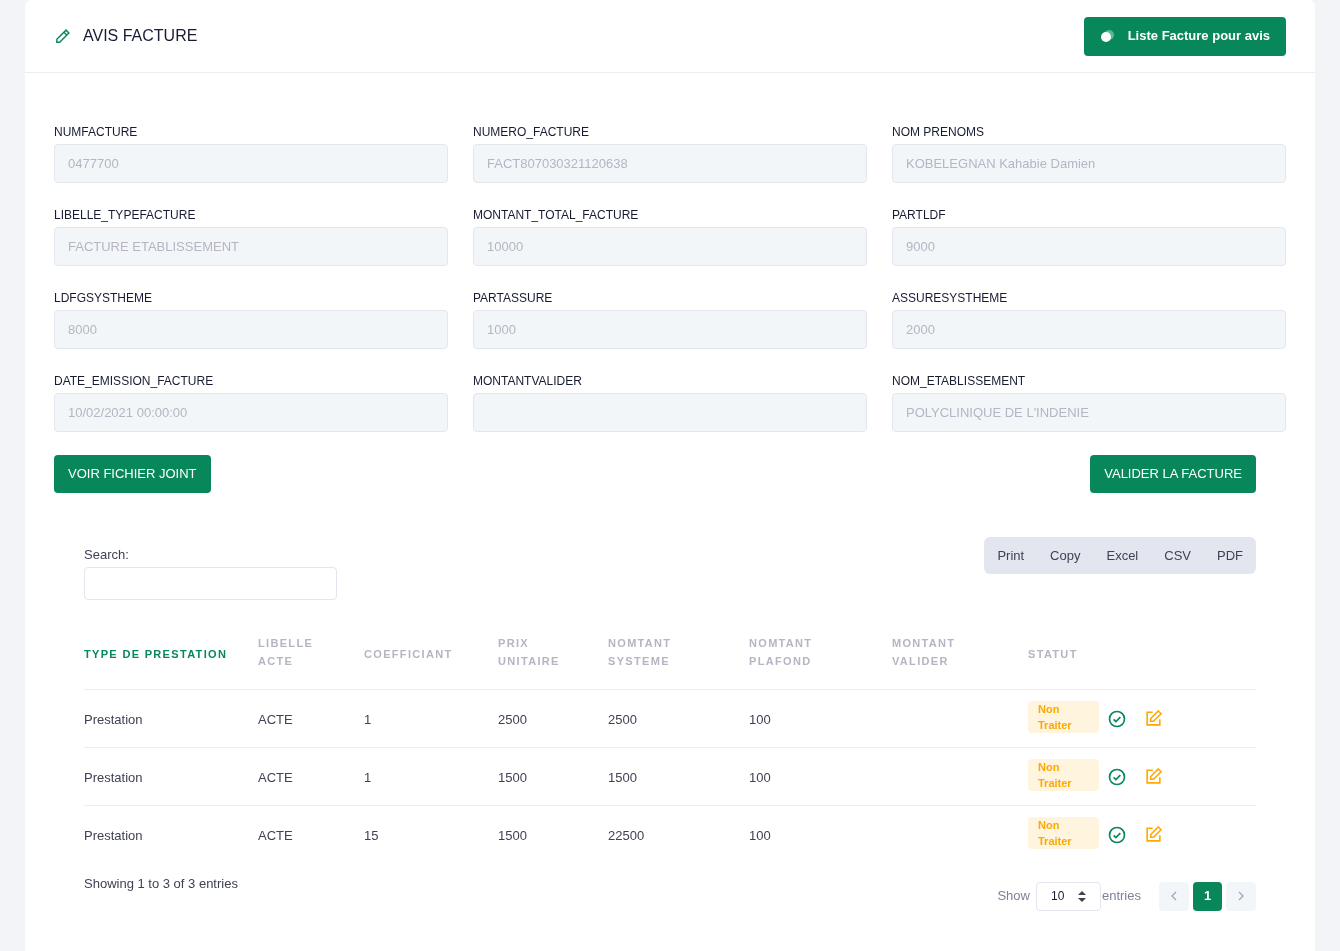 The height and width of the screenshot is (951, 1340). I want to click on chevron-left-icon, so click(1174, 896).